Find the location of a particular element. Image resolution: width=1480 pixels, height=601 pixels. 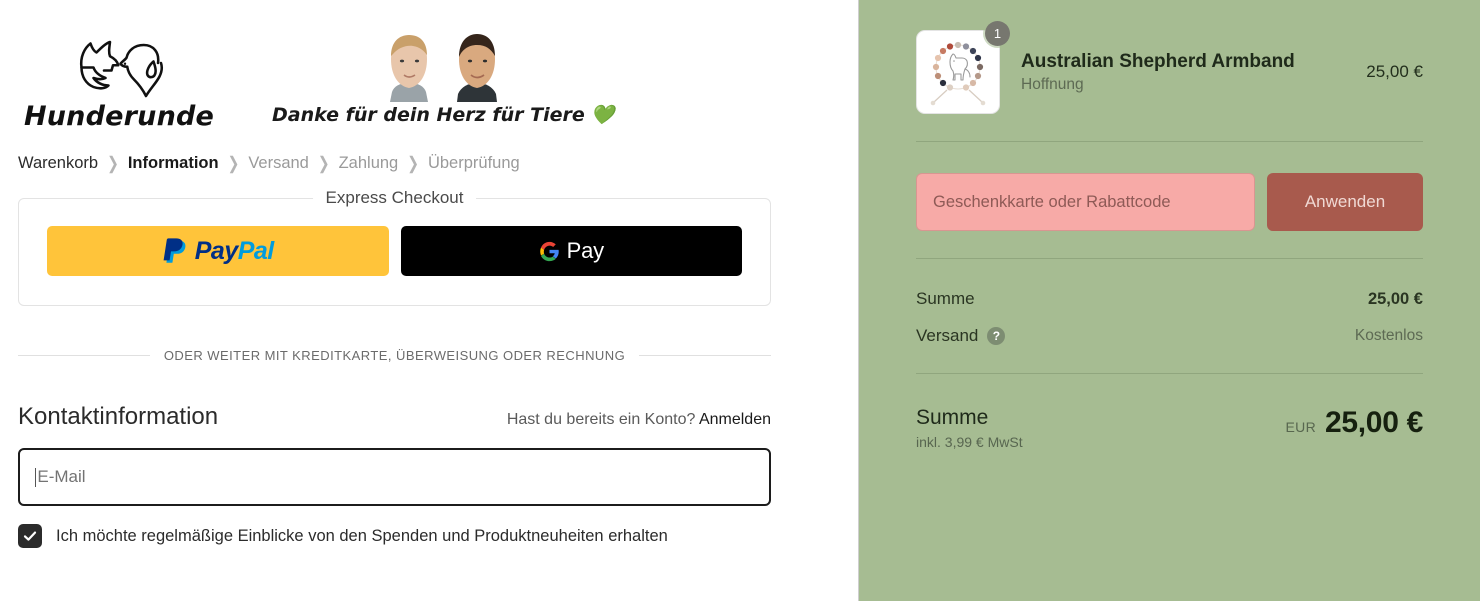

order-totals: Summe 25,00 € Versand ? Kostenlos is located at coordinates (1169, 317).